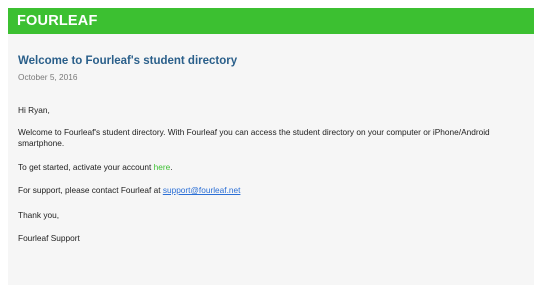  I want to click on get-started-suffix: ., so click(171, 166).